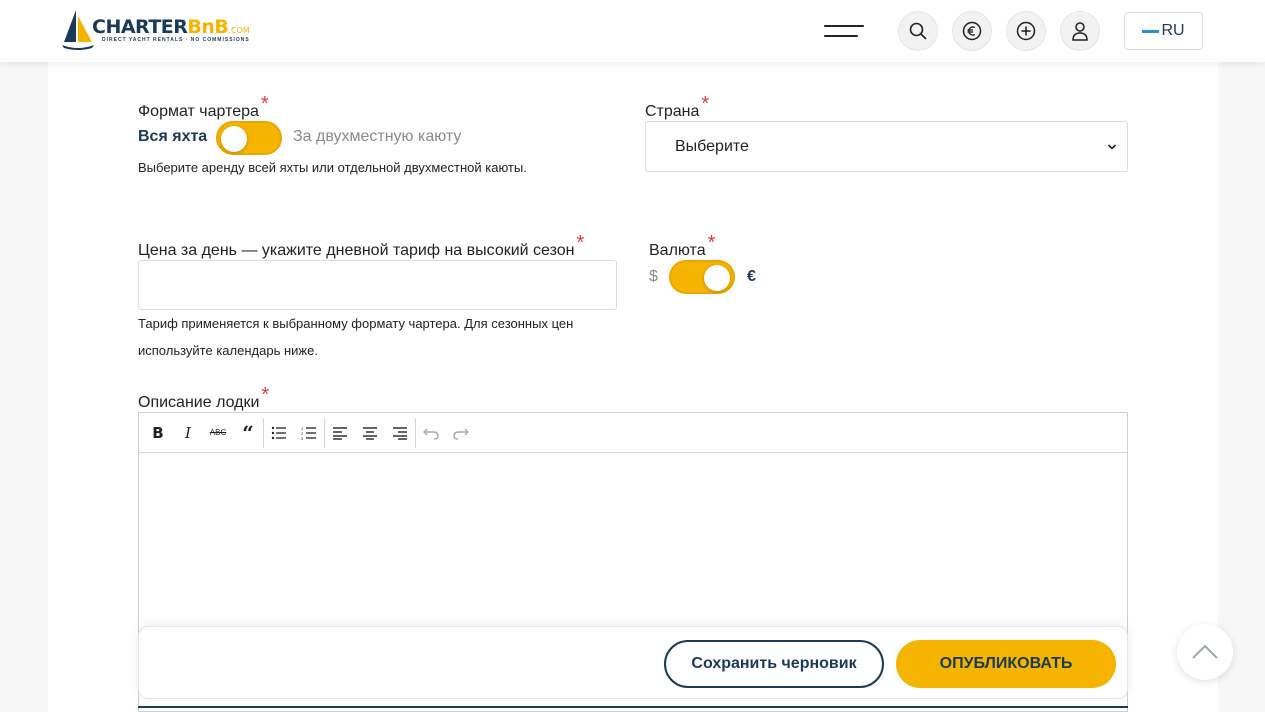 The height and width of the screenshot is (712, 1265). What do you see at coordinates (198, 111) in the screenshot?
I see `charter-format-label-text: Формат чартера` at bounding box center [198, 111].